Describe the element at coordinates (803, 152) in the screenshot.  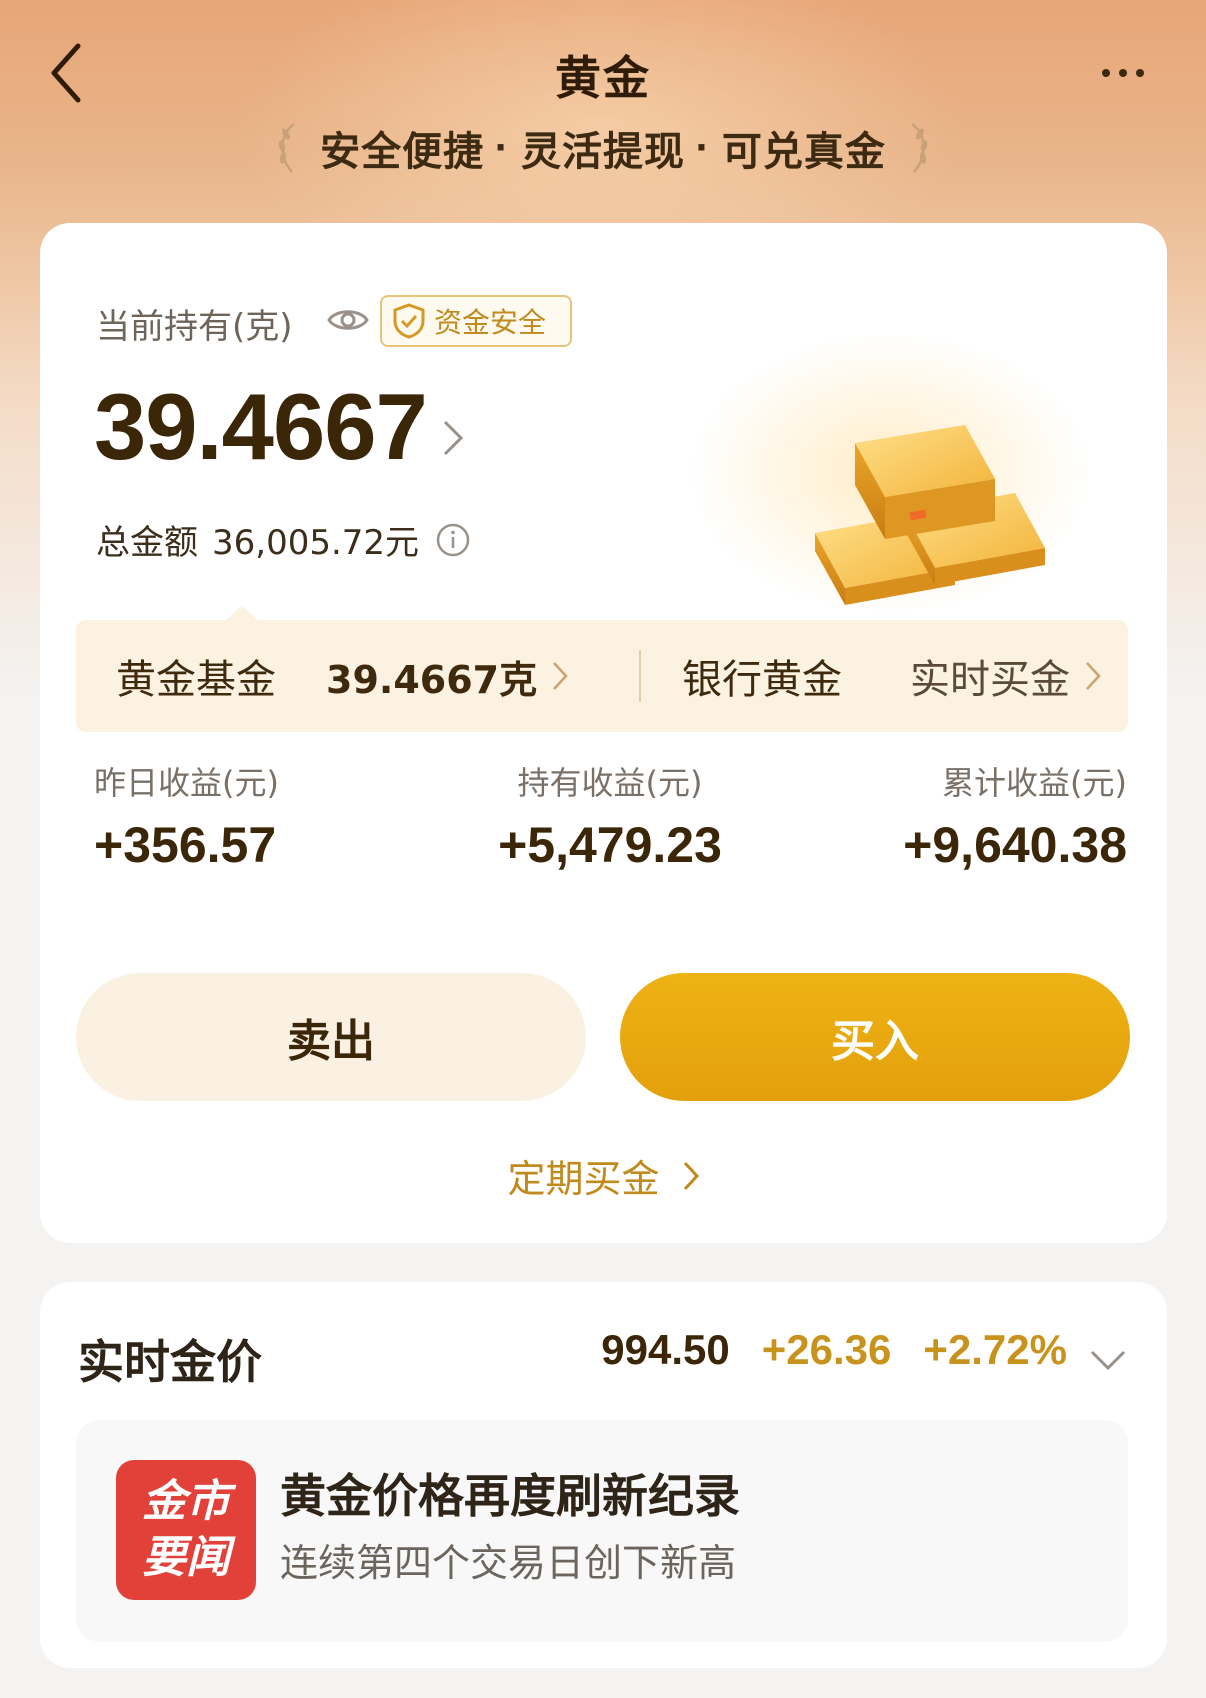
I see `tagline-item: 可兑真金` at that location.